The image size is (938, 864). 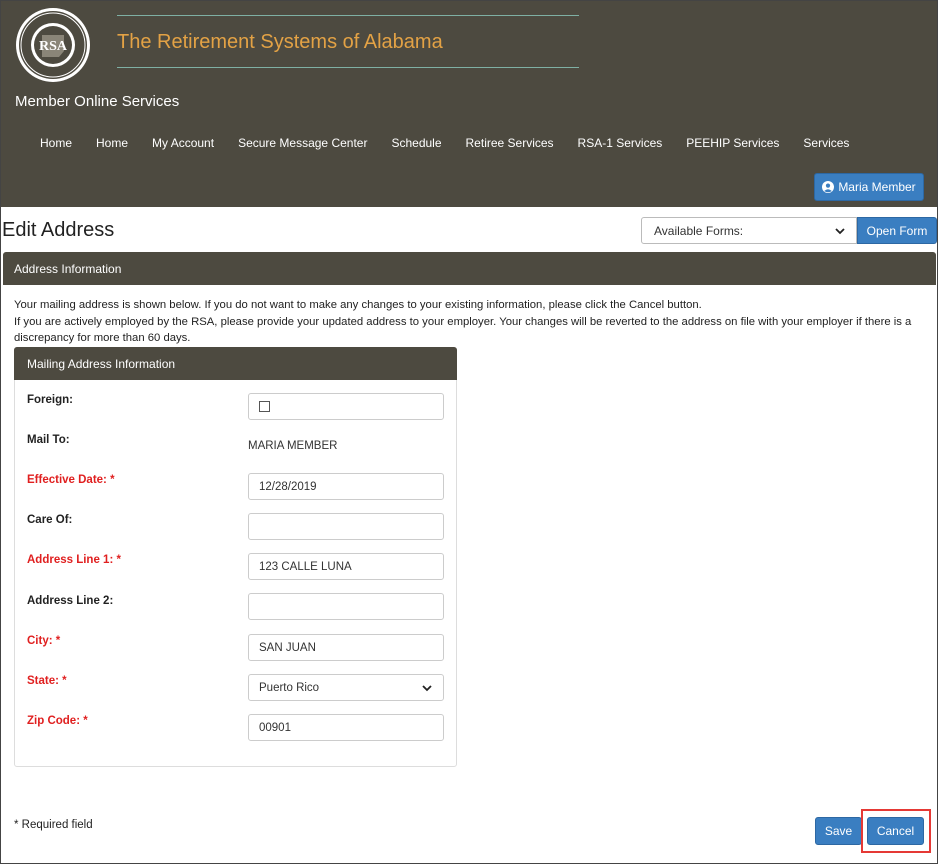 What do you see at coordinates (57, 721) in the screenshot?
I see `zip-code-label: Zip Code: *` at bounding box center [57, 721].